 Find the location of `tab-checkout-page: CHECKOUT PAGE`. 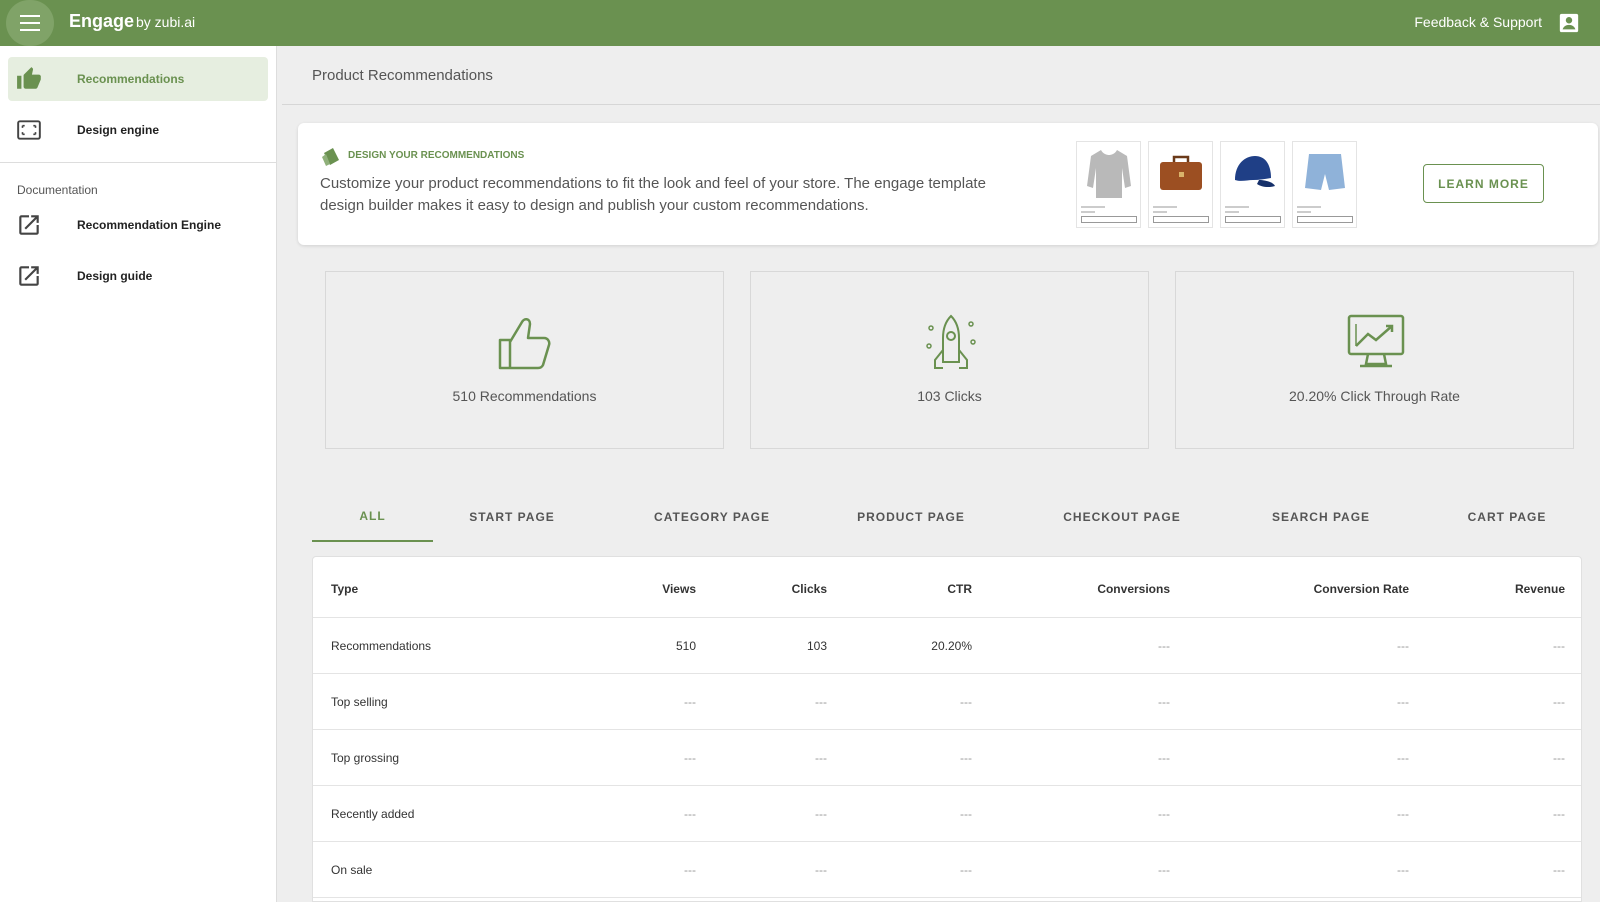

tab-checkout-page: CHECKOUT PAGE is located at coordinates (1122, 517).